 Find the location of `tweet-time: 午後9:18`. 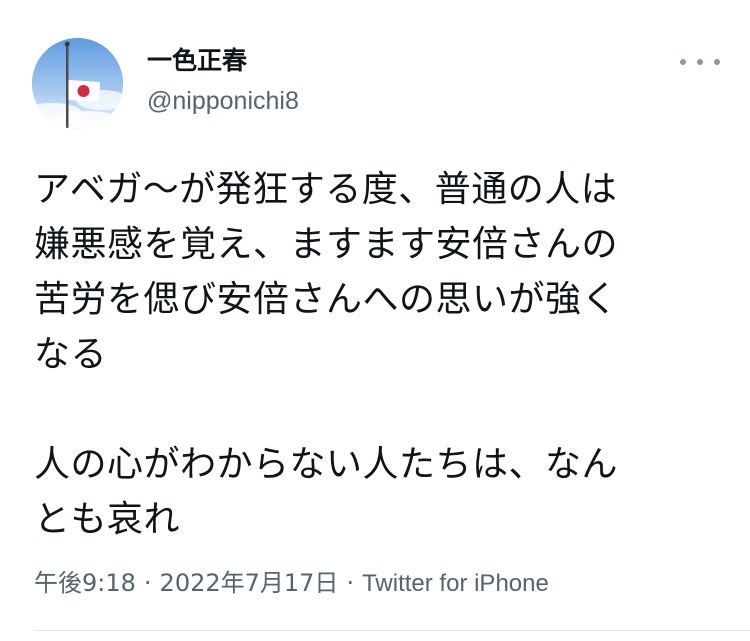

tweet-time: 午後9:18 is located at coordinates (85, 583).